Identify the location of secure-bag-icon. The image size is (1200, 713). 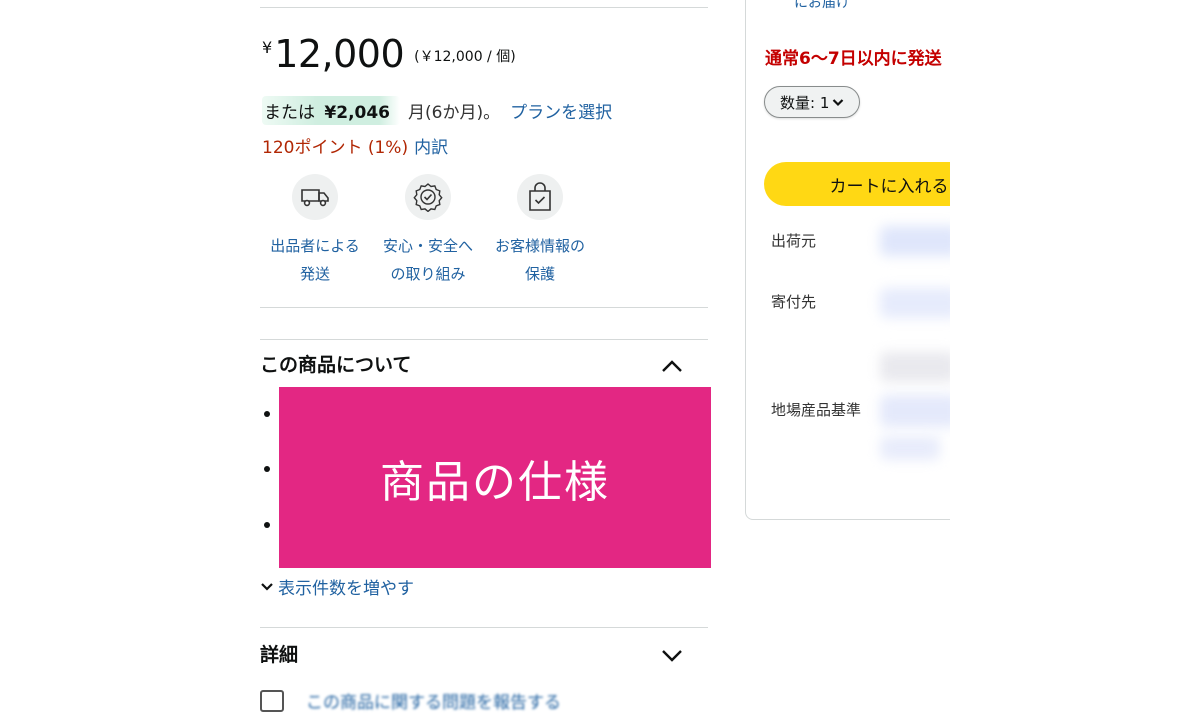
(540, 197).